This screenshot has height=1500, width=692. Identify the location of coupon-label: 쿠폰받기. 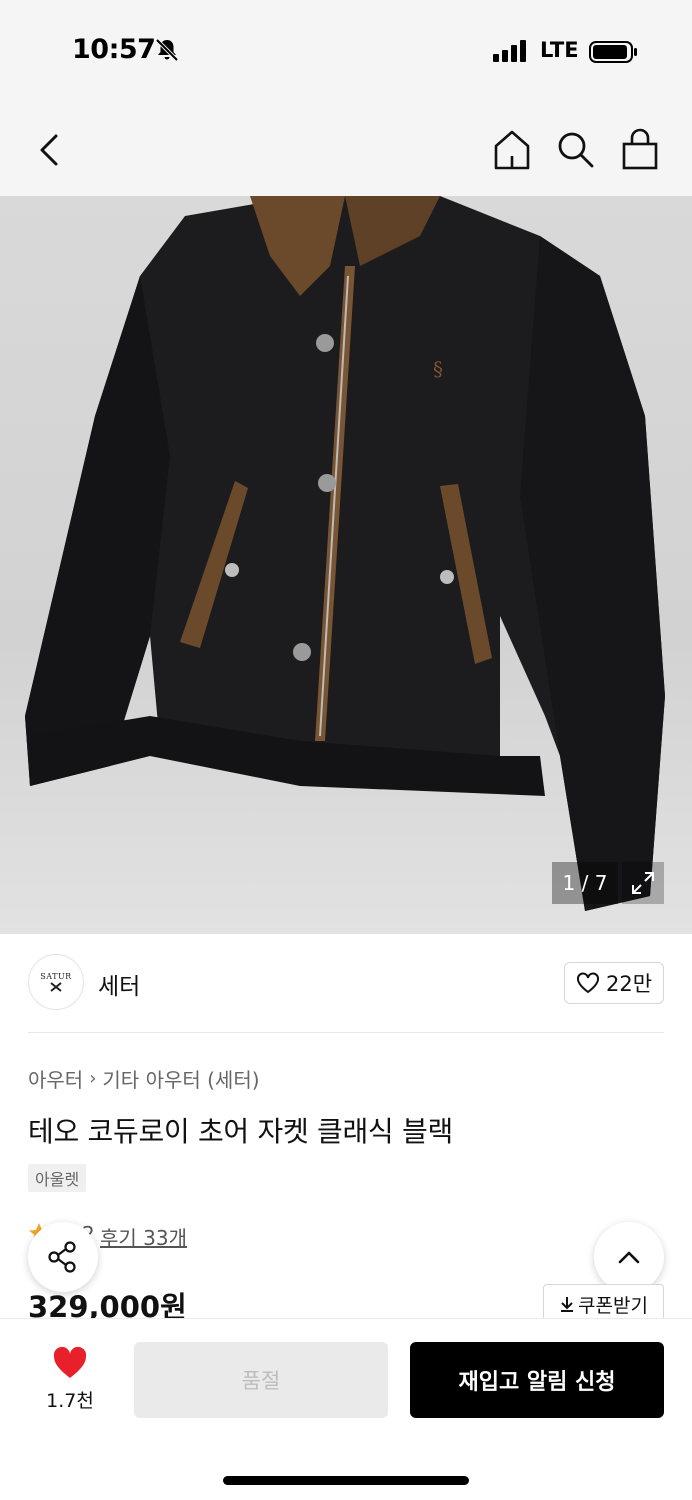
(613, 1305).